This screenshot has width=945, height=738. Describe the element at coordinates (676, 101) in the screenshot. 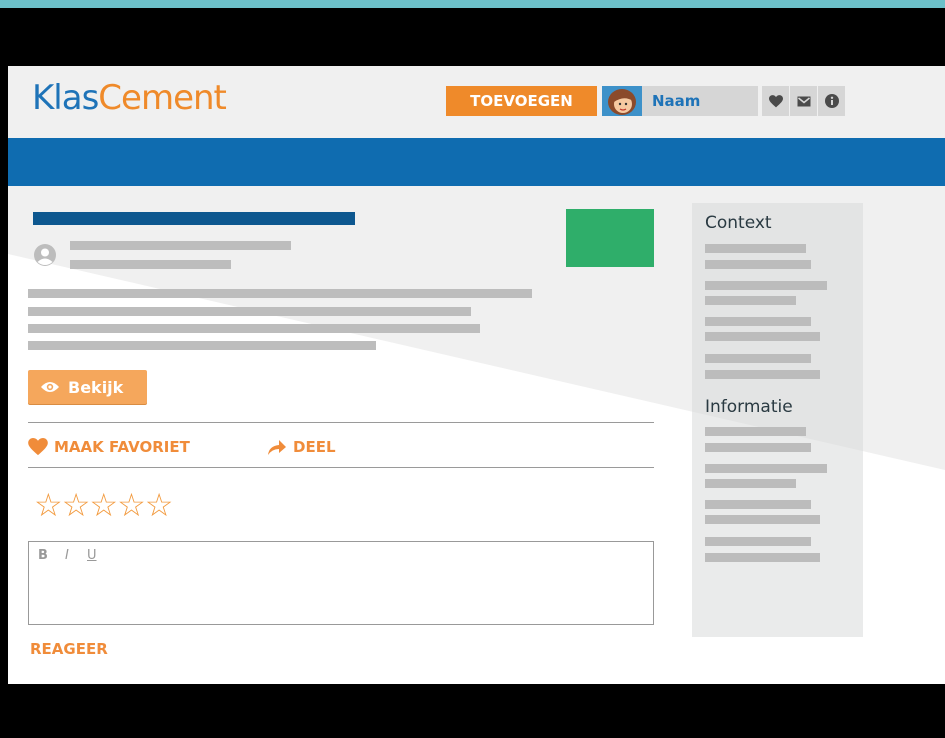

I see `user-name: Naam` at that location.